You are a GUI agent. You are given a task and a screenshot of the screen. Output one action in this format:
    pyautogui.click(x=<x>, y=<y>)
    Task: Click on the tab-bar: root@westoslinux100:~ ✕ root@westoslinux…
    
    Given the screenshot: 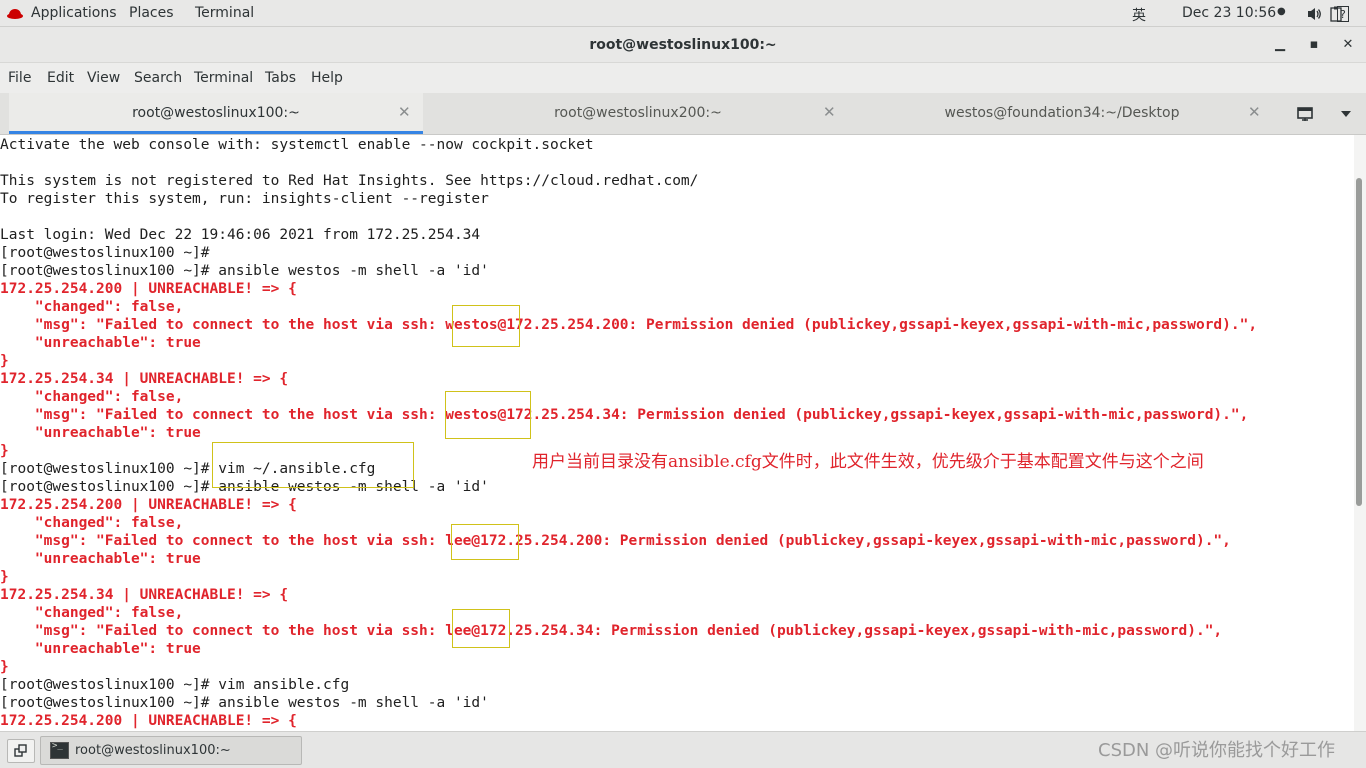 What is the action you would take?
    pyautogui.click(x=683, y=114)
    